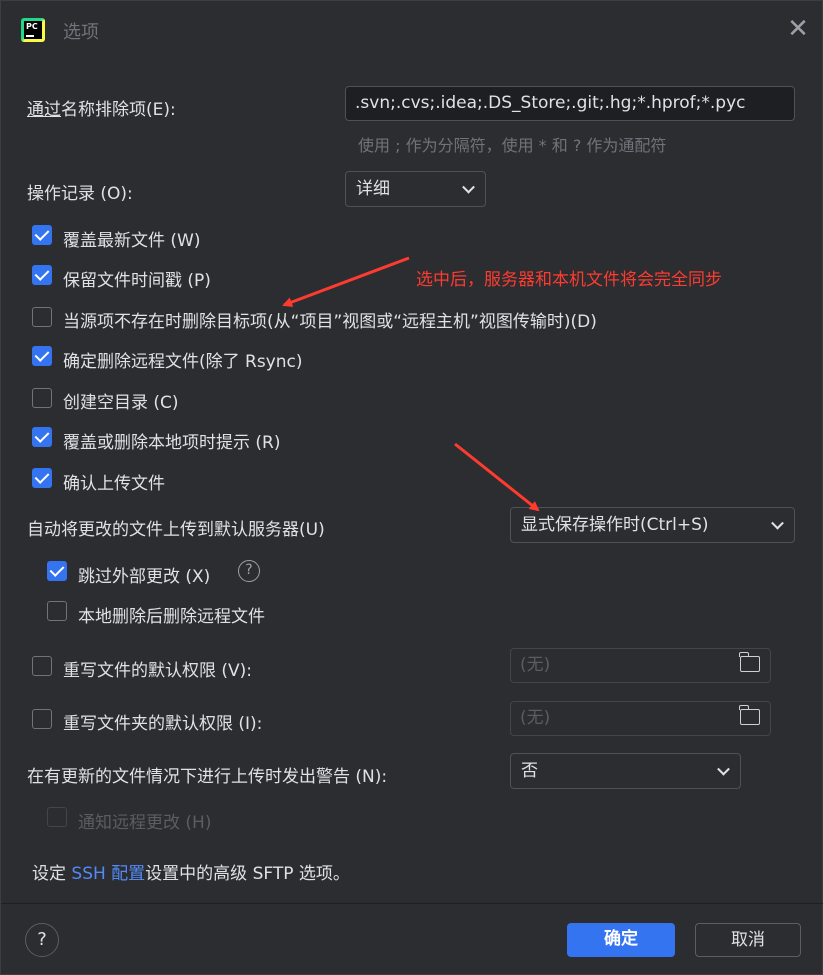 The image size is (823, 975). Describe the element at coordinates (535, 718) in the screenshot. I see `folder-permissions-value: (无)` at that location.